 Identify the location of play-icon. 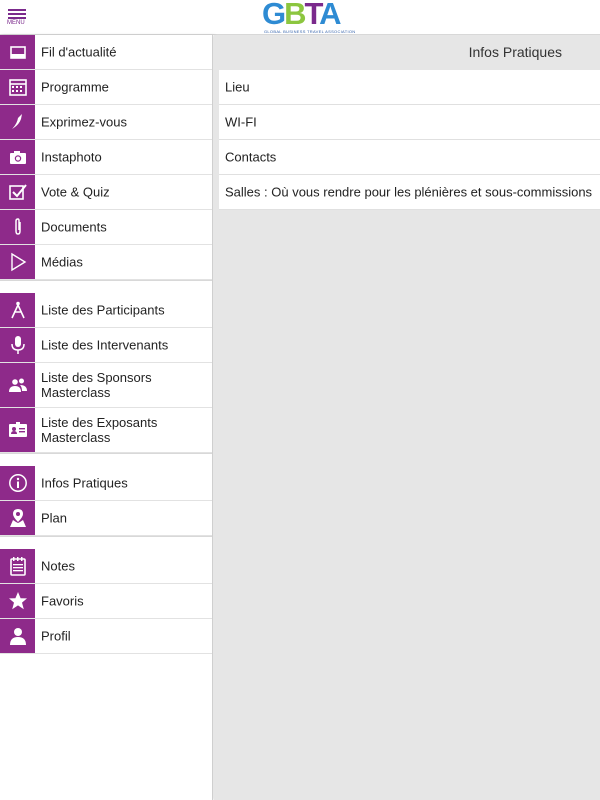
(17, 262).